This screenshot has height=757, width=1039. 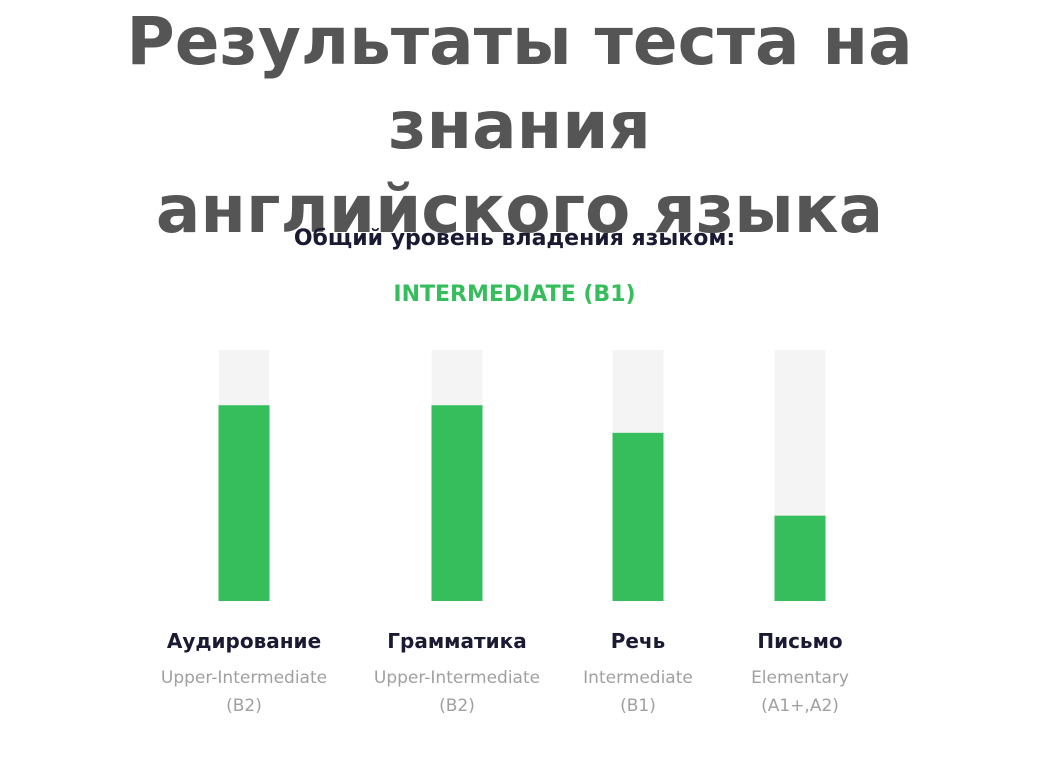 What do you see at coordinates (800, 678) in the screenshot?
I see `category-sublabel-4-1: Elementary` at bounding box center [800, 678].